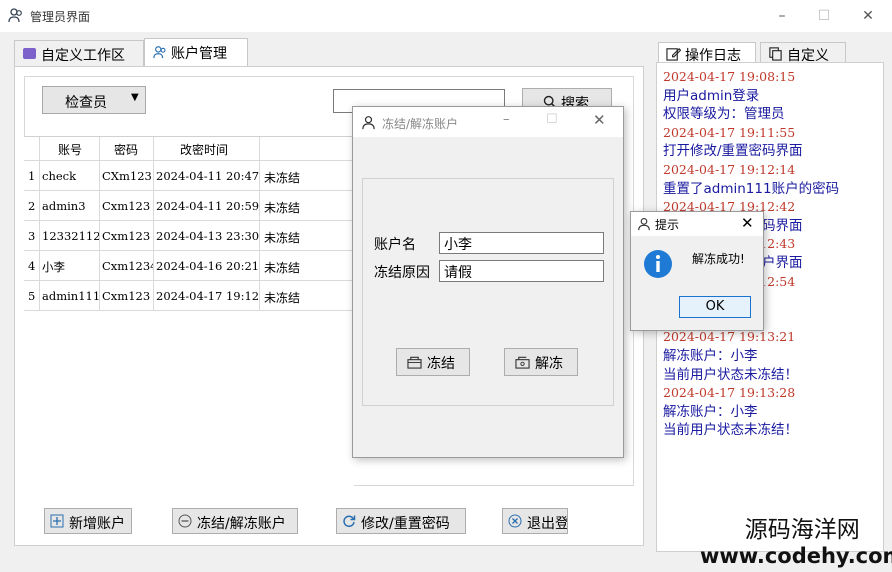 The width and height of the screenshot is (892, 572). Describe the element at coordinates (127, 148) in the screenshot. I see `header-password: 密码` at that location.